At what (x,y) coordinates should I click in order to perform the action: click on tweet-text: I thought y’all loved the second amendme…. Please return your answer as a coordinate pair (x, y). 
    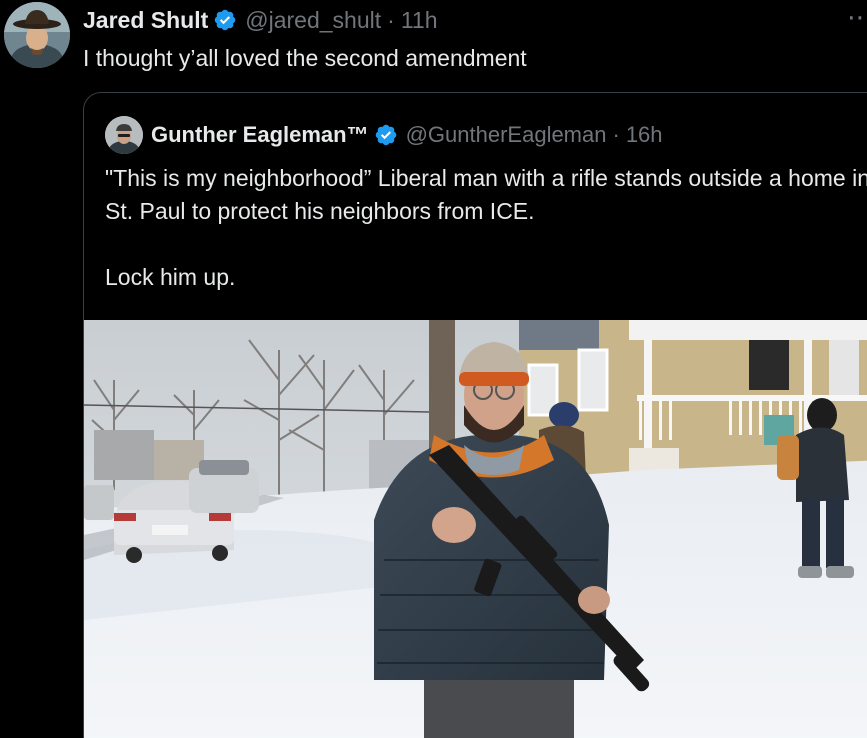
    Looking at the image, I should click on (305, 58).